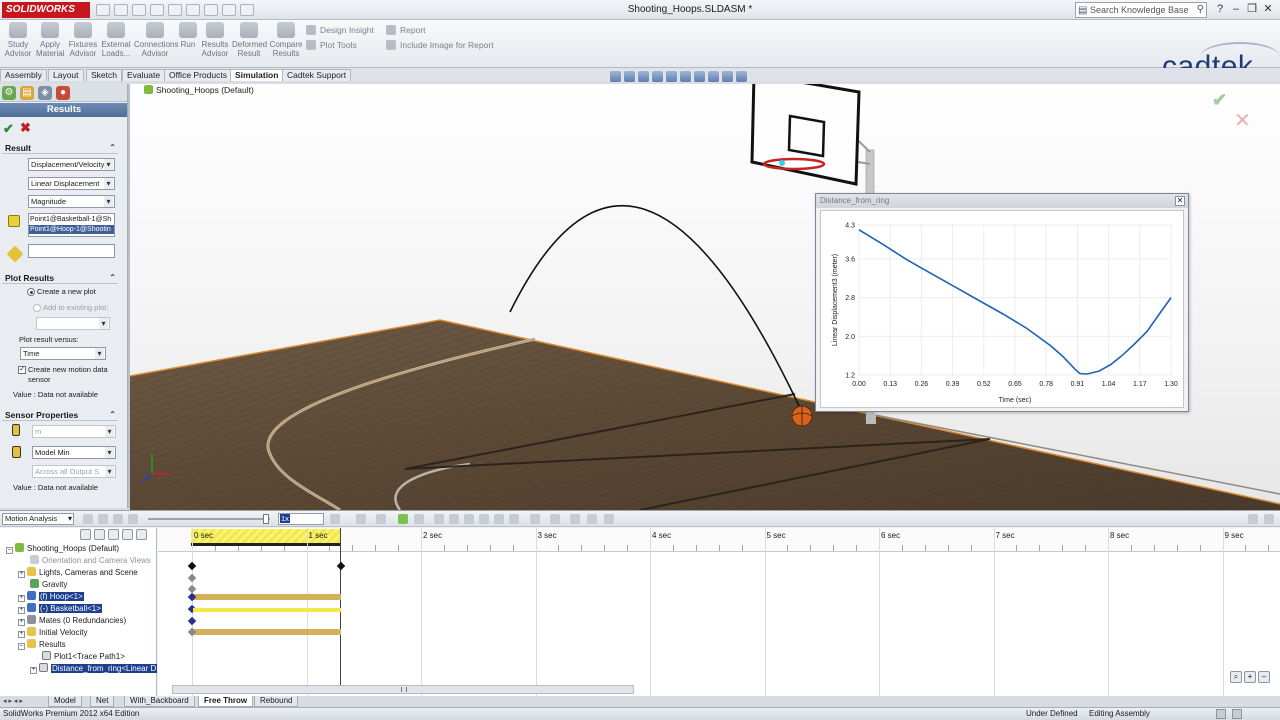 The image size is (1280, 720). I want to click on options-icon, so click(247, 10).